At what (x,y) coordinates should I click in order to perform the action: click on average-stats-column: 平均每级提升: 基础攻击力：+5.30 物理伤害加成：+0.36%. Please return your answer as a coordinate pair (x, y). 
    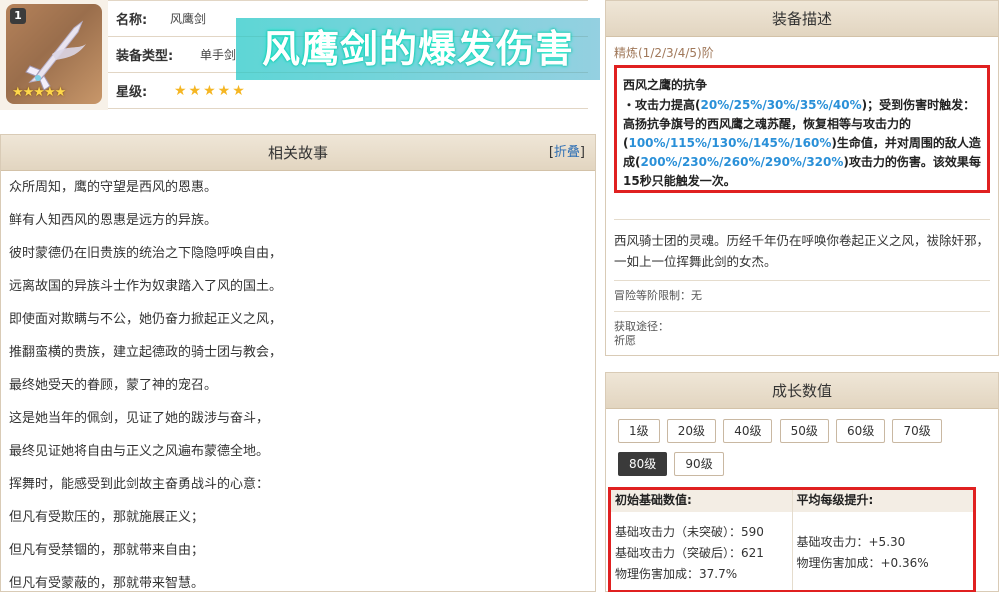
    Looking at the image, I should click on (882, 540).